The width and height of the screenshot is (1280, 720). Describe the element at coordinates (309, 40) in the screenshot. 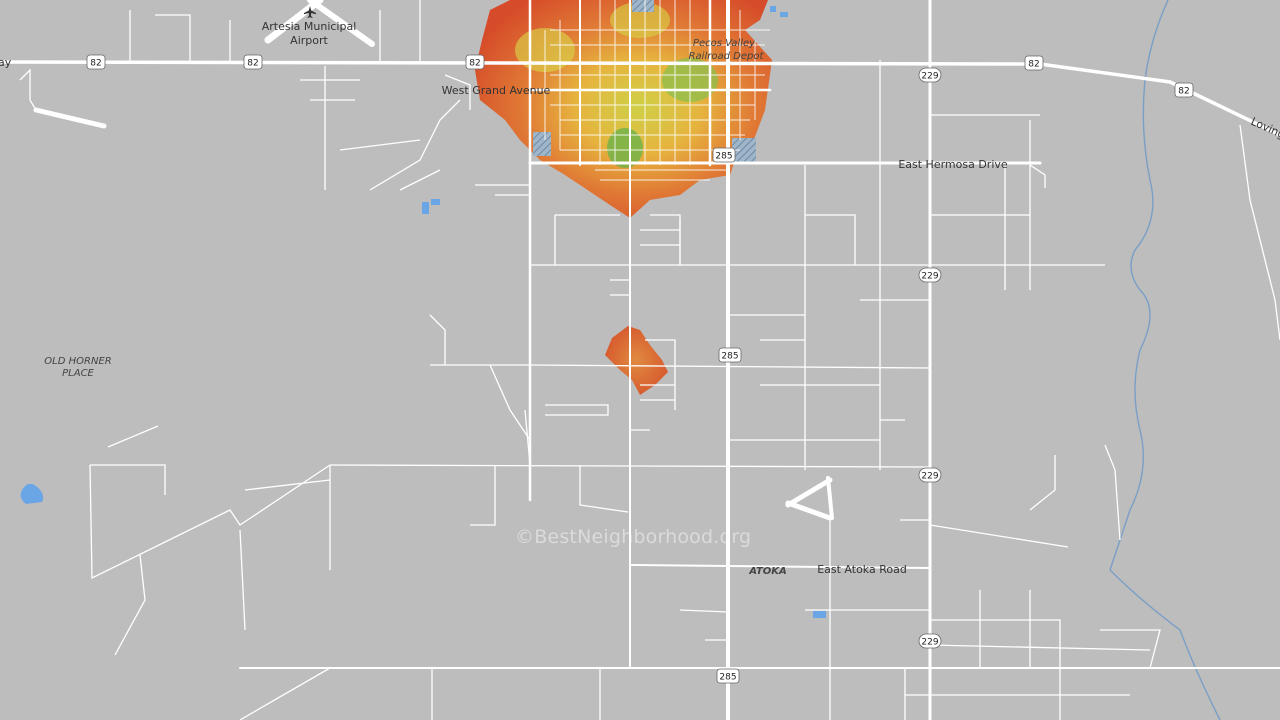

I see `airport-label-line2: Airport` at that location.